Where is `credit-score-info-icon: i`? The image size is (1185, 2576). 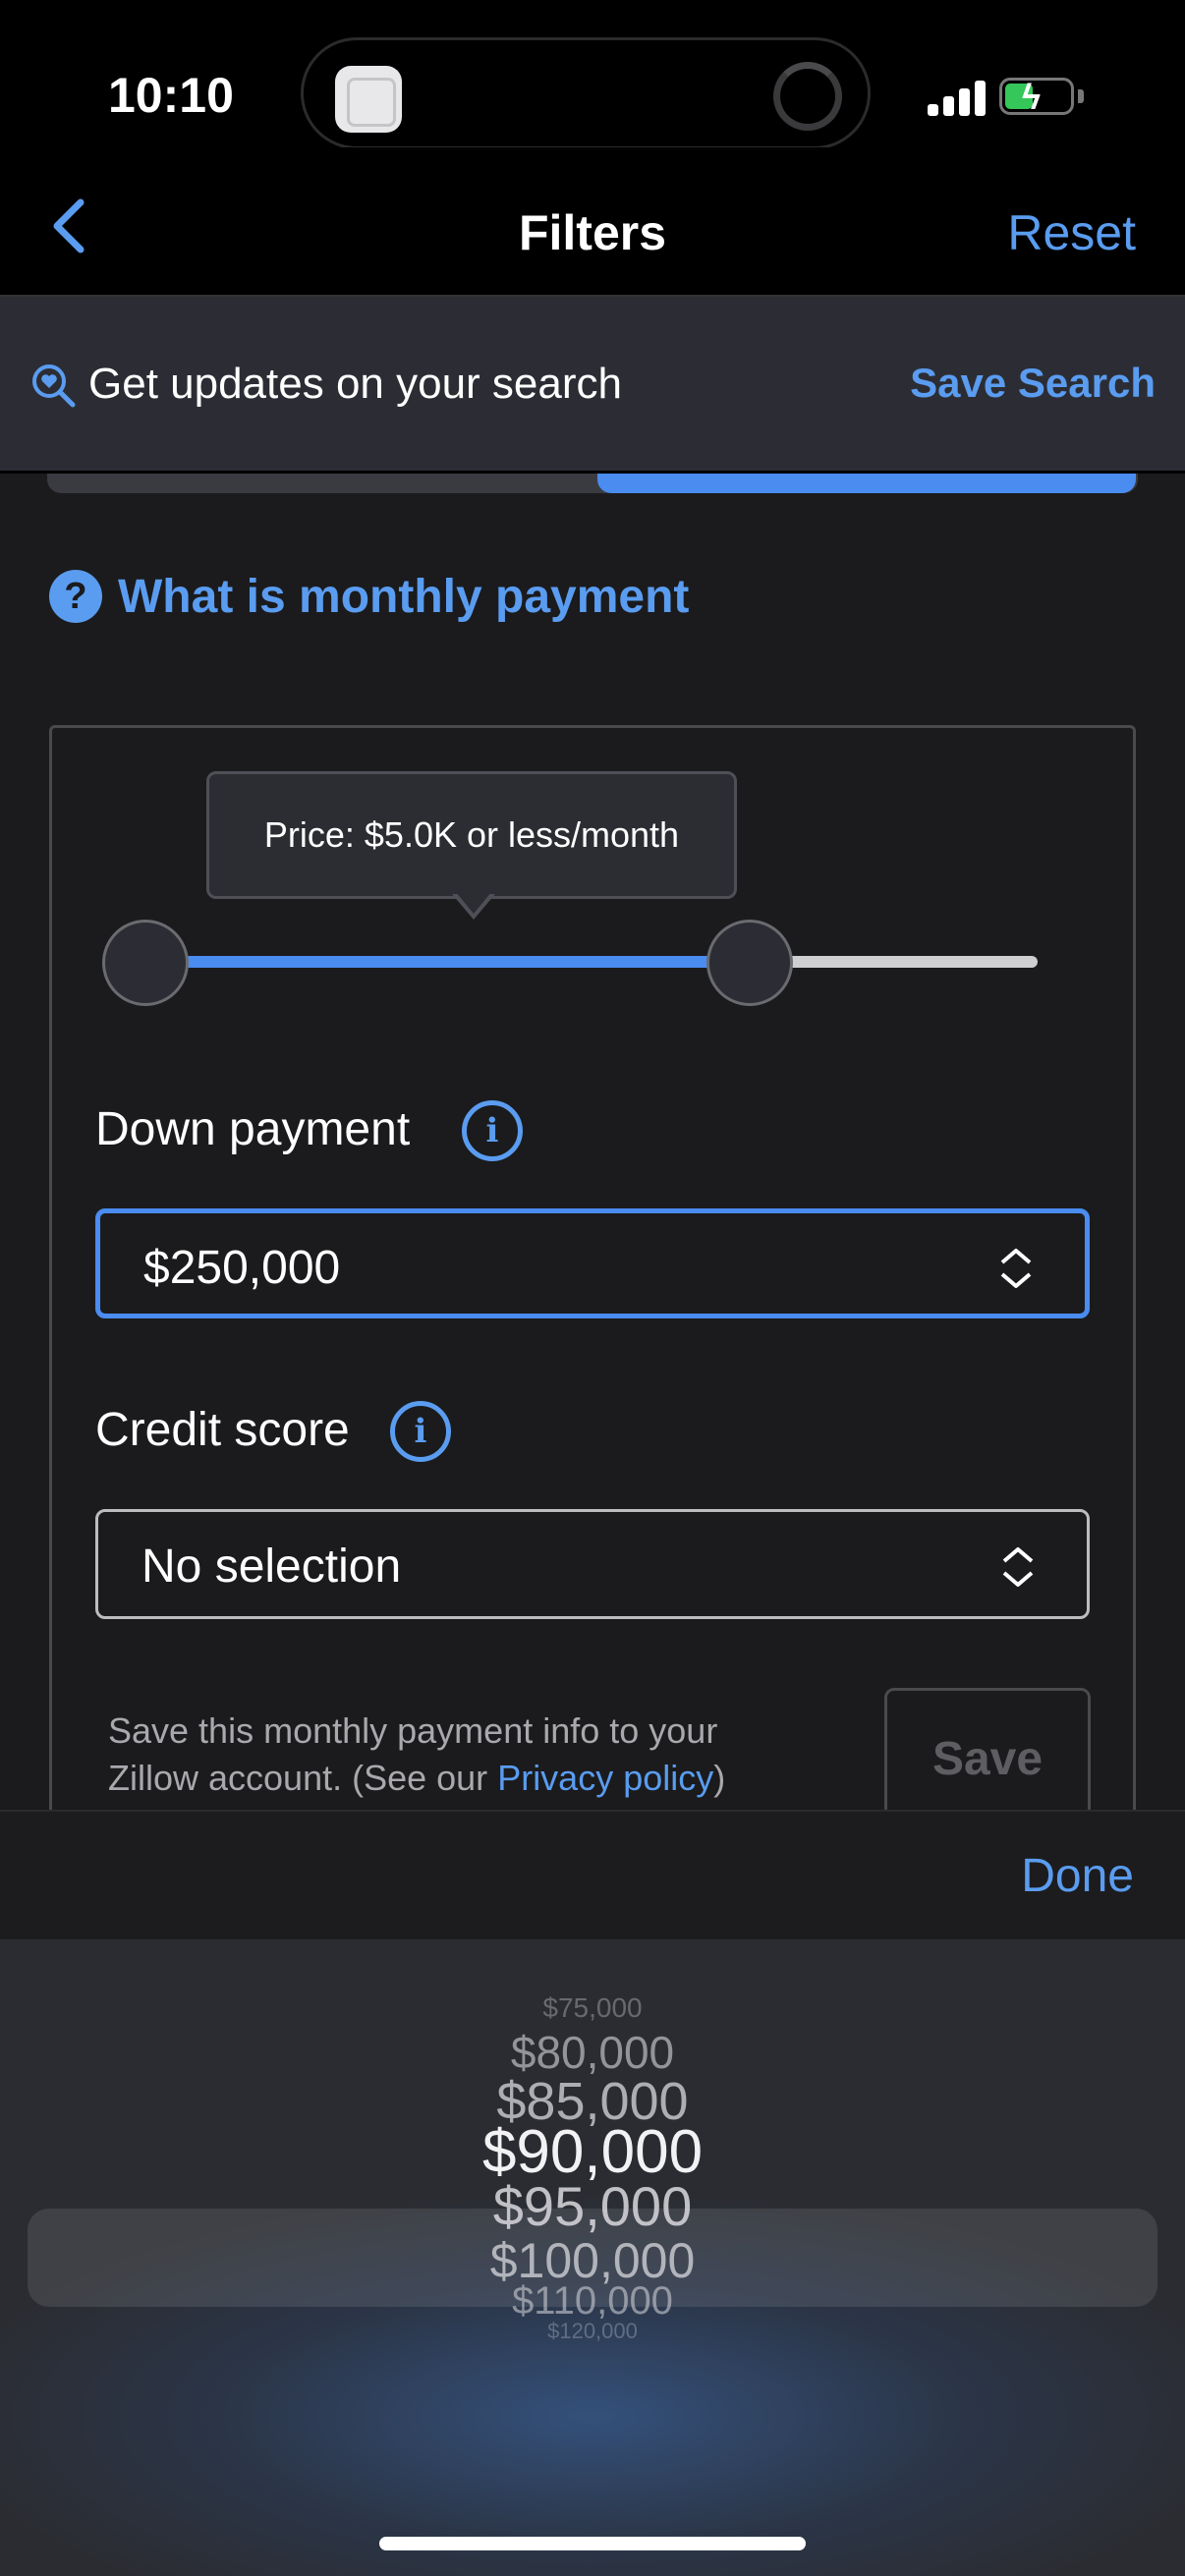 credit-score-info-icon: i is located at coordinates (421, 1431).